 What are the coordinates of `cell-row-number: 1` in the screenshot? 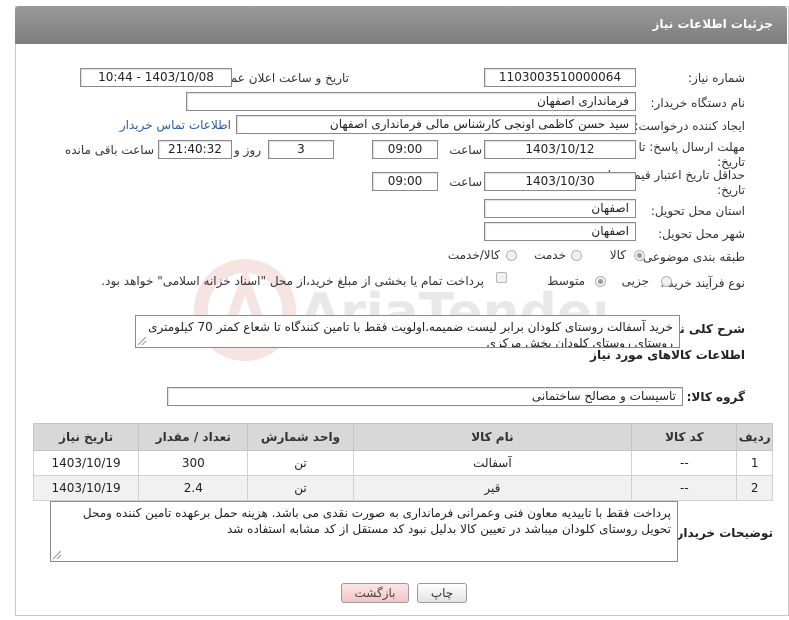 It's located at (754, 463).